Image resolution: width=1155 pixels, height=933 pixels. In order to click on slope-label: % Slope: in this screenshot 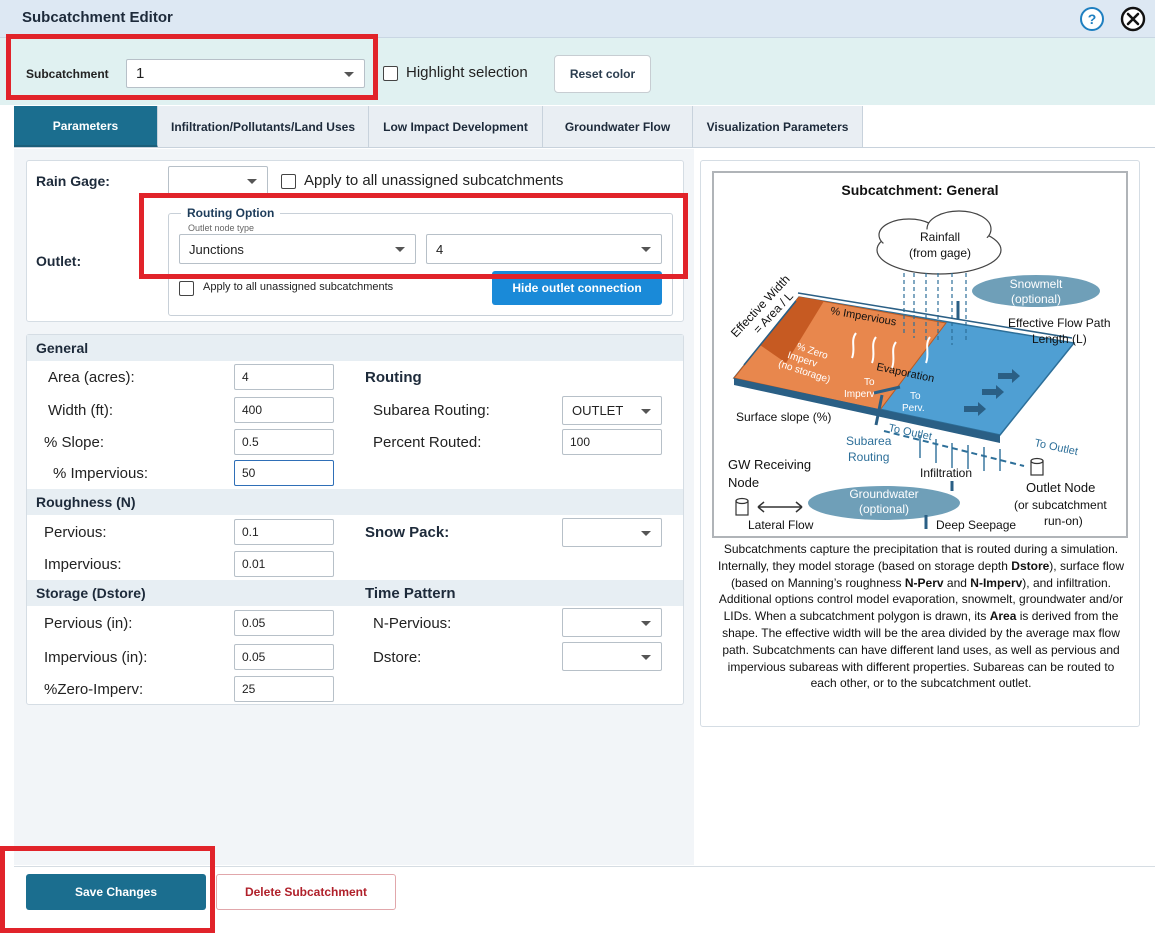, I will do `click(74, 442)`.